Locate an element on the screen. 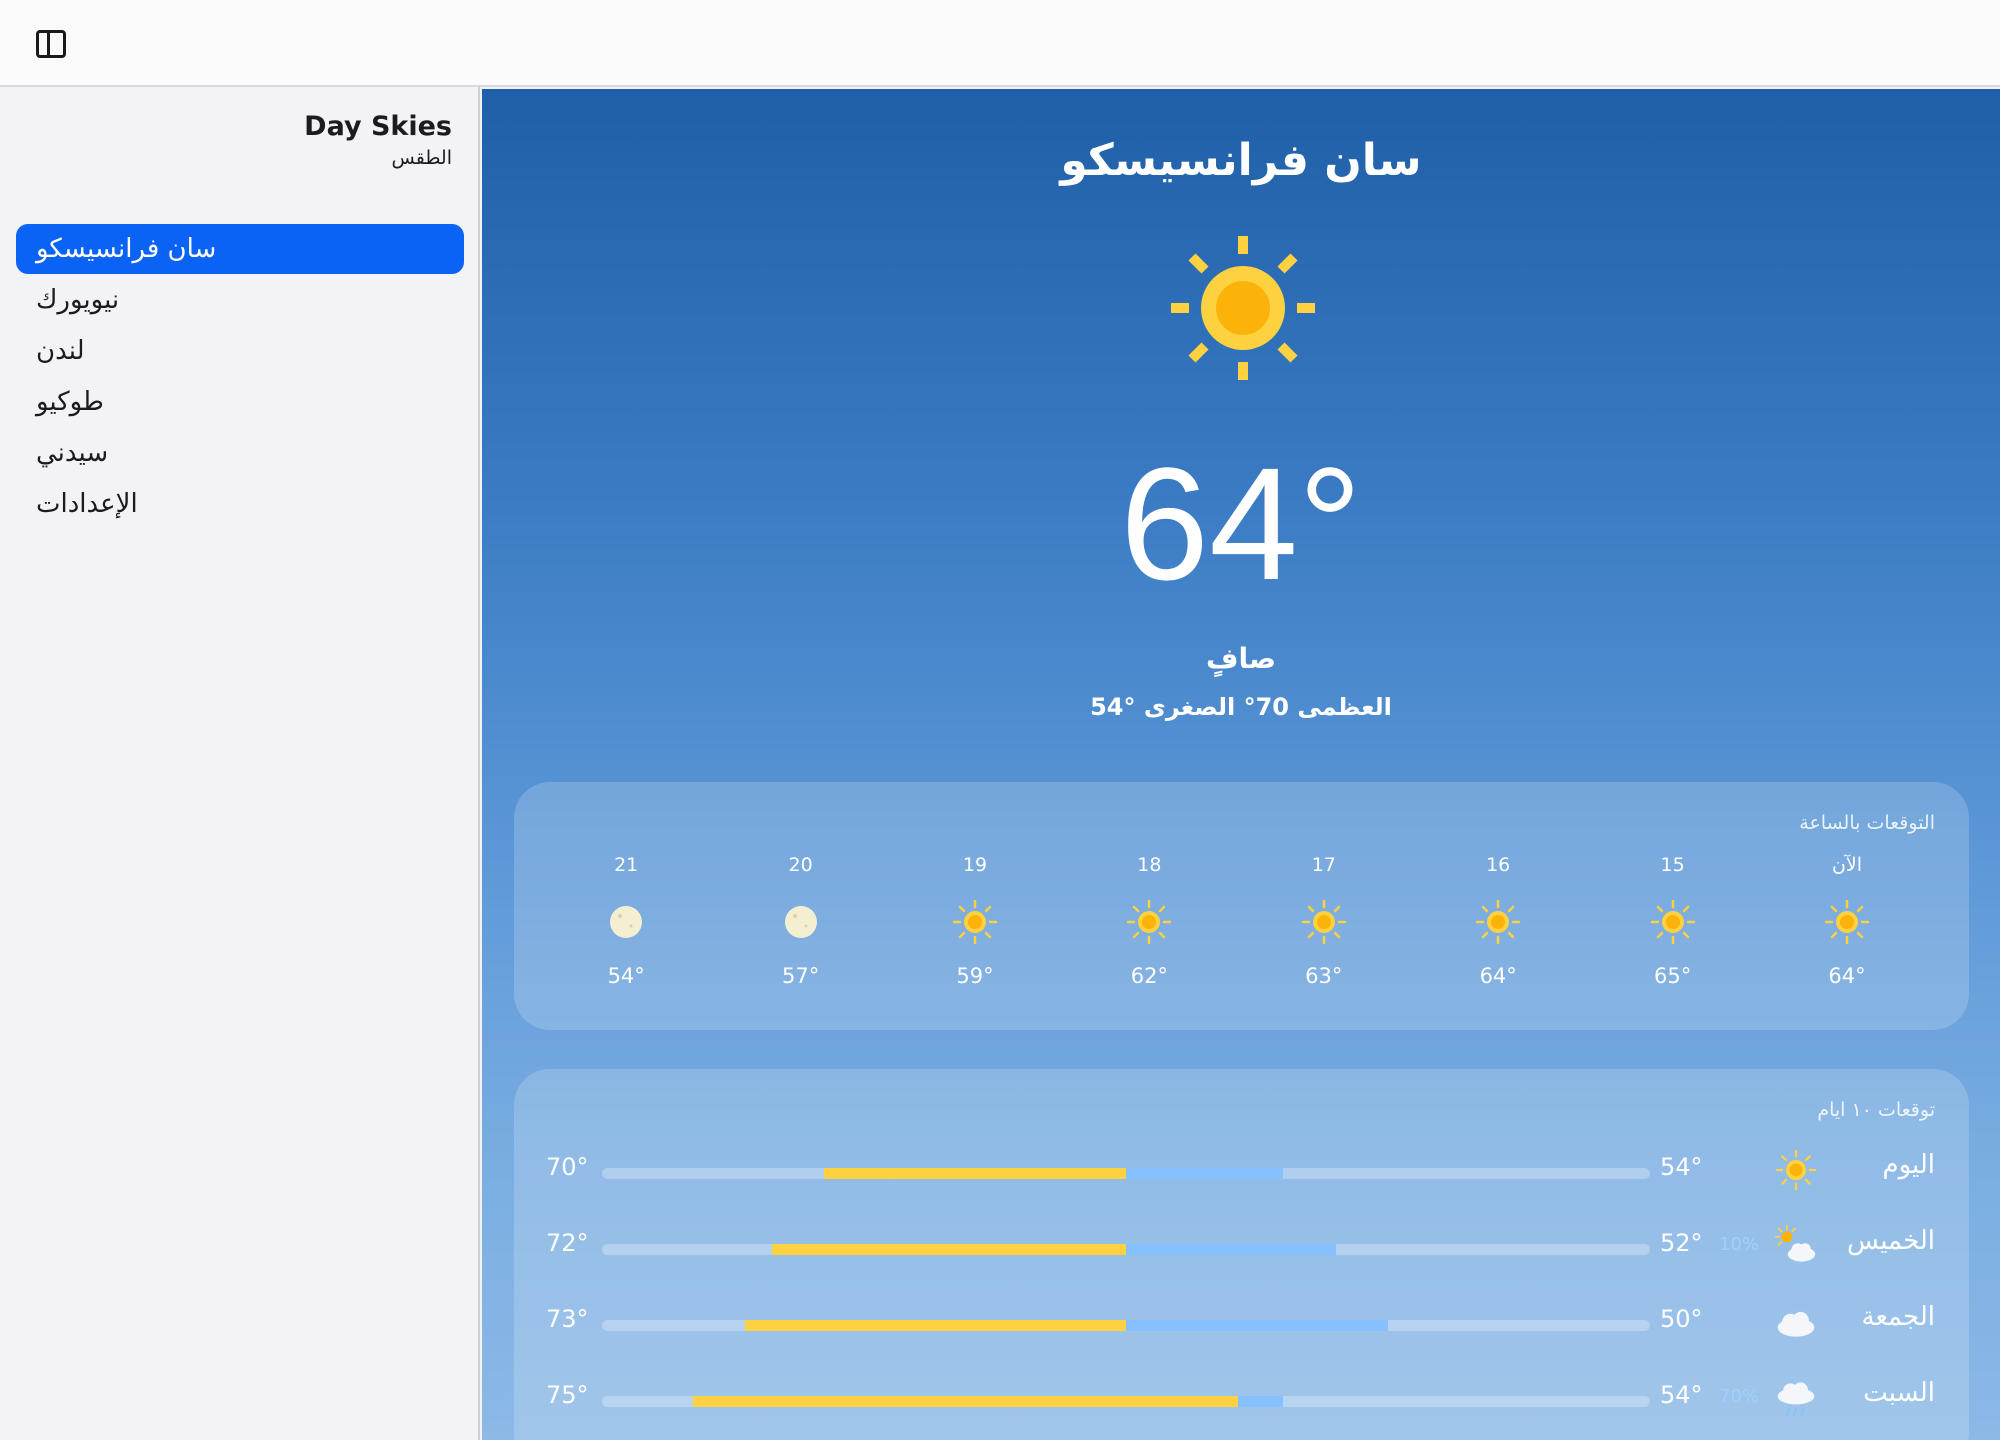 The width and height of the screenshot is (2000, 1440). daily-forecast-title: توقعات ١٠ ايام is located at coordinates (1876, 1110).